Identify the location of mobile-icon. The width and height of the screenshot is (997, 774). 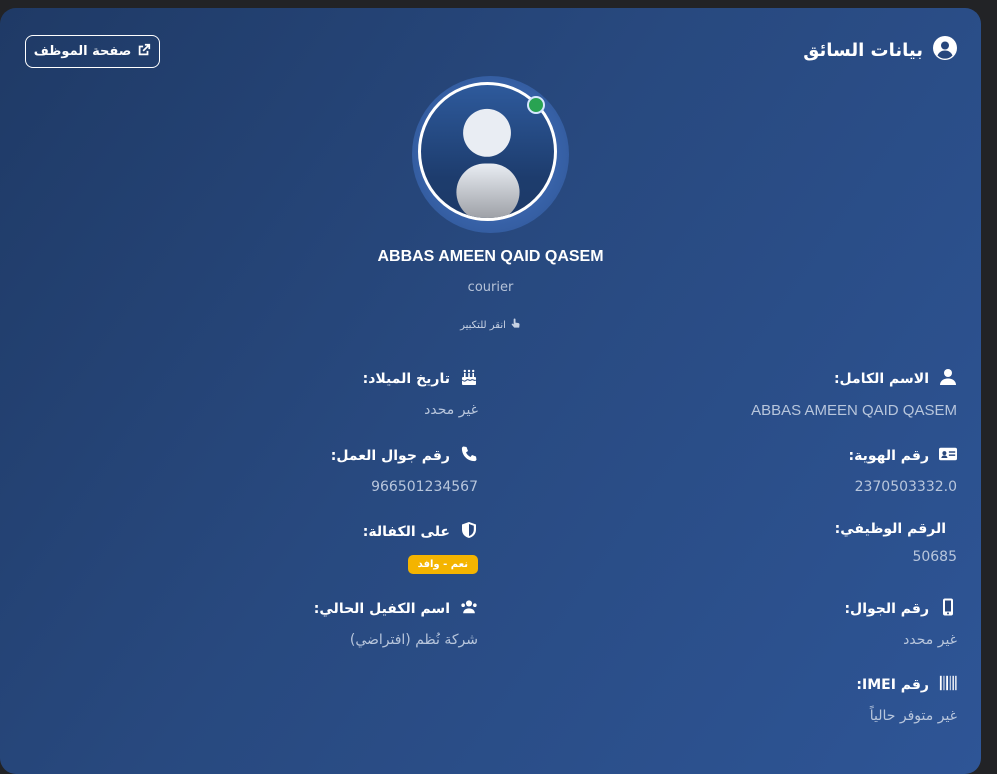
(948, 609).